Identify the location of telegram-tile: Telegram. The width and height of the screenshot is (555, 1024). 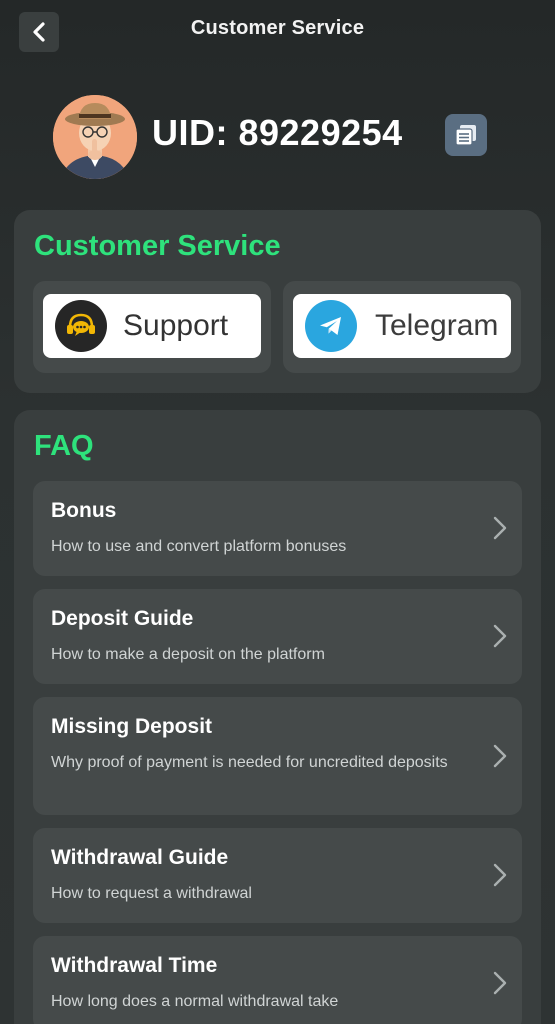
(402, 327).